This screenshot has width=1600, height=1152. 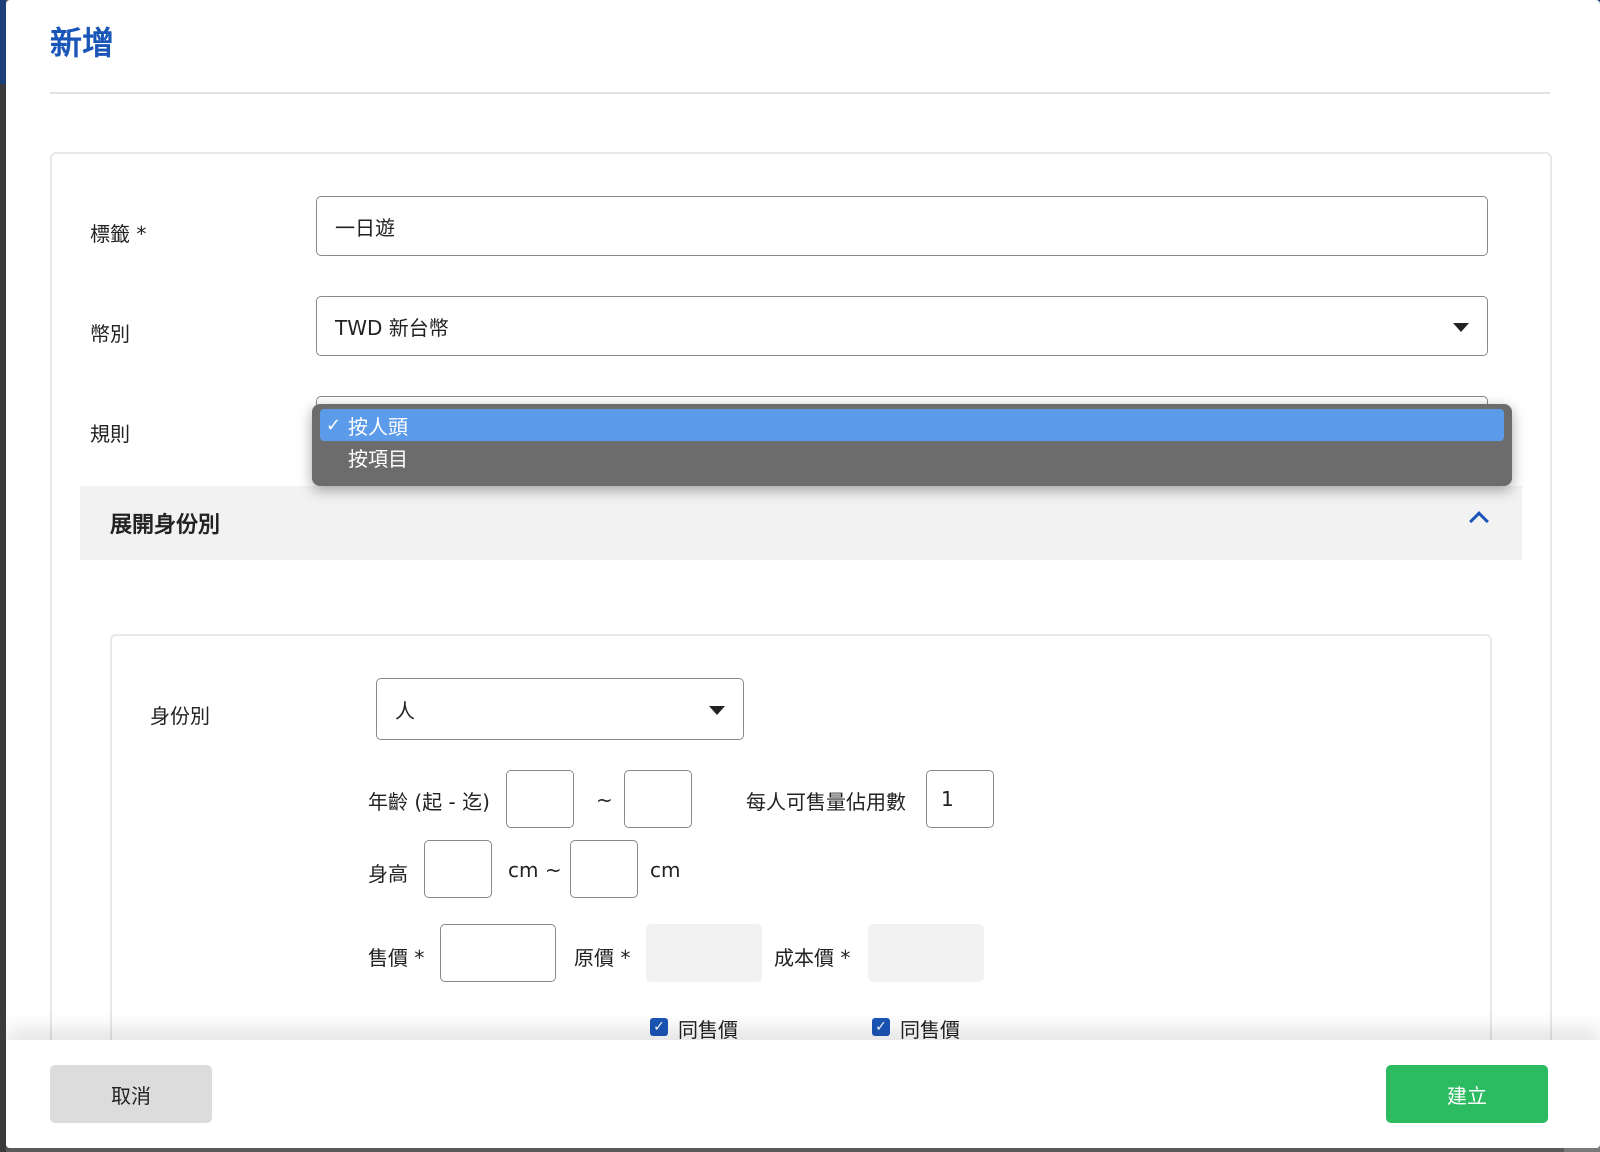 What do you see at coordinates (665, 870) in the screenshot?
I see `height-unit: cm` at bounding box center [665, 870].